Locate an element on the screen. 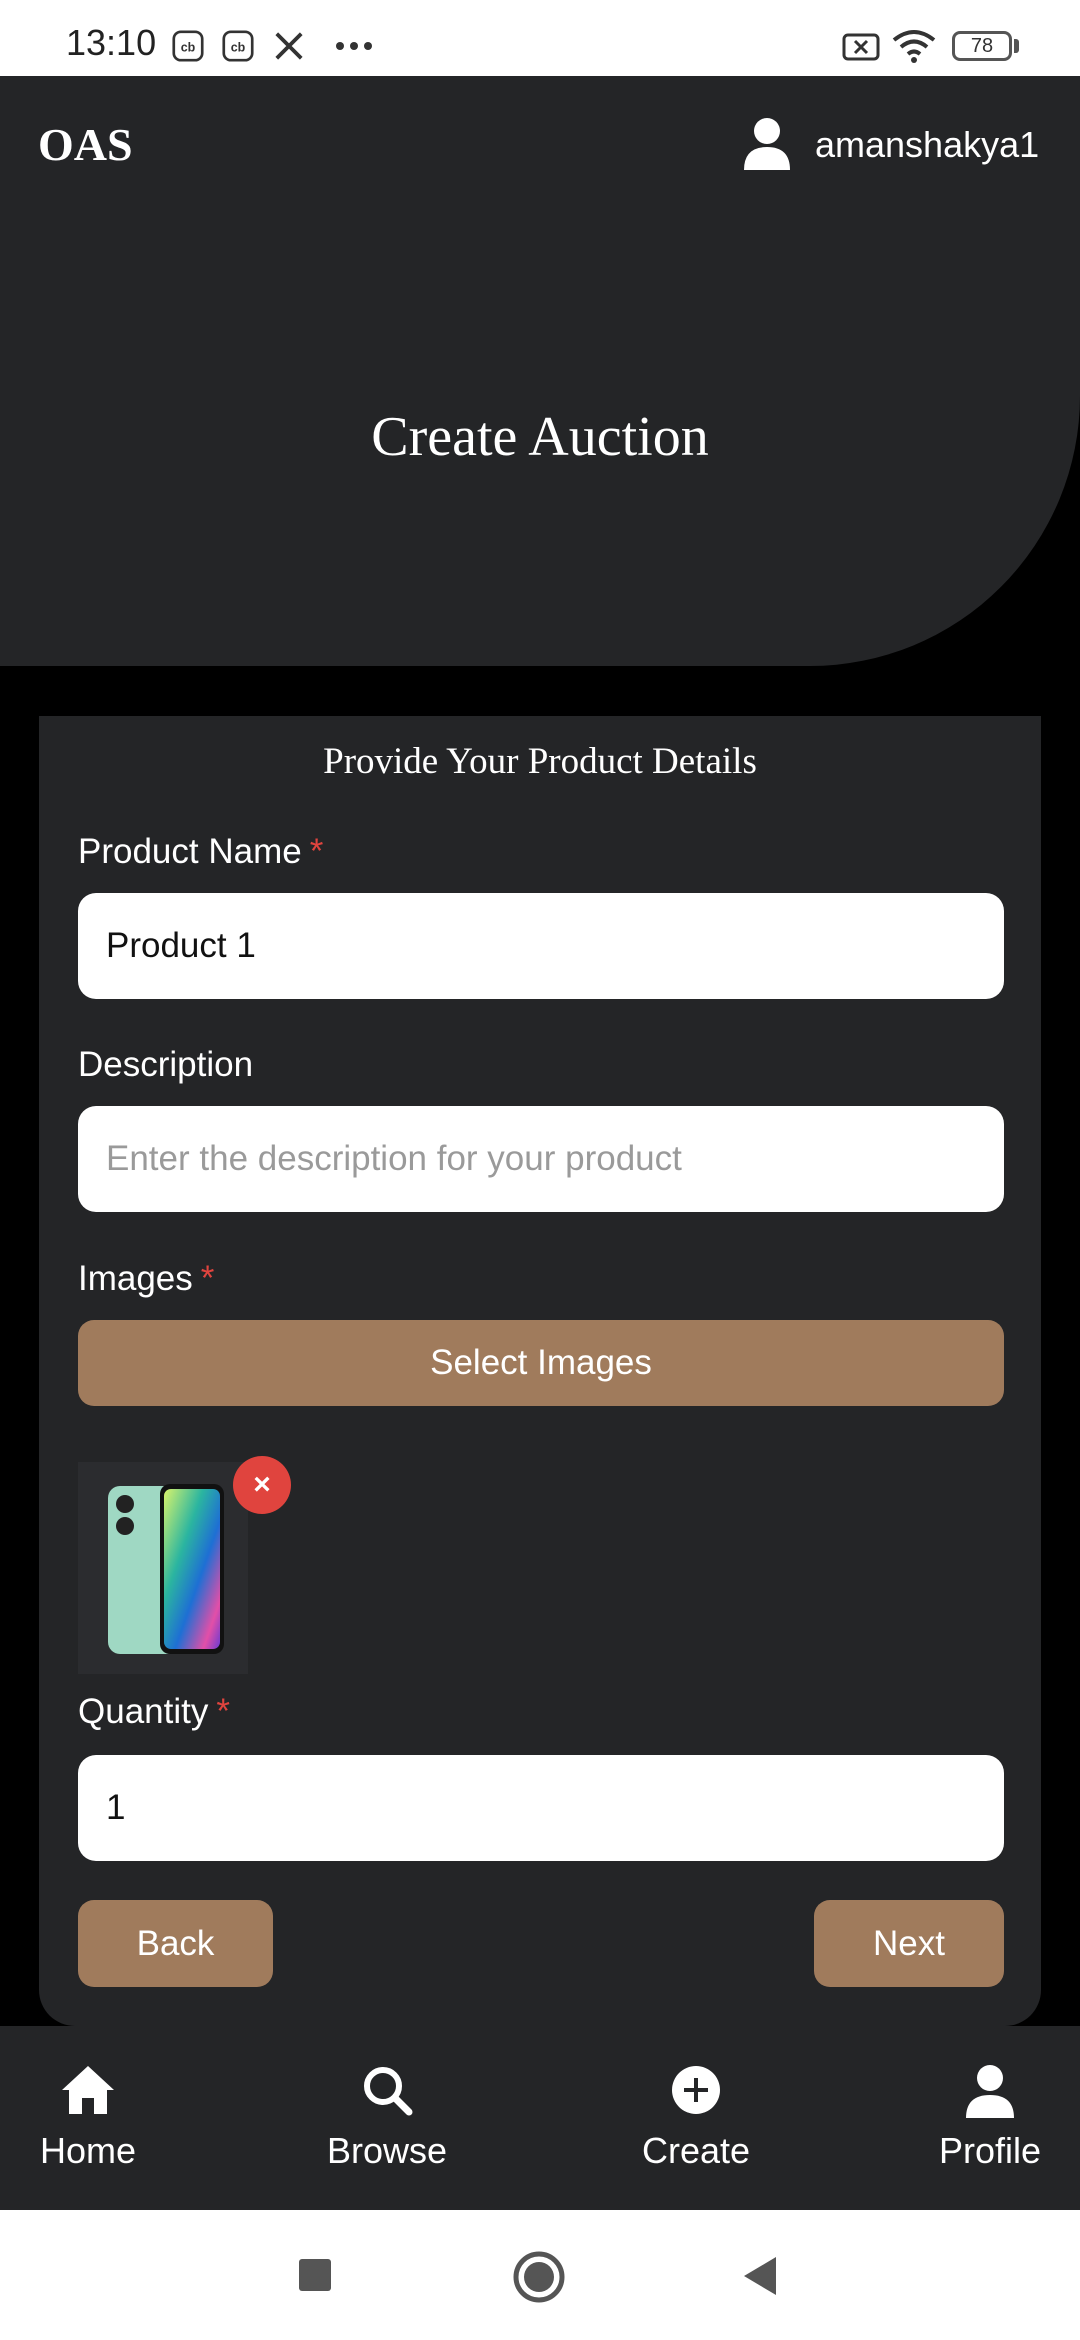 The width and height of the screenshot is (1080, 2340). status-time: 13:10 is located at coordinates (111, 42).